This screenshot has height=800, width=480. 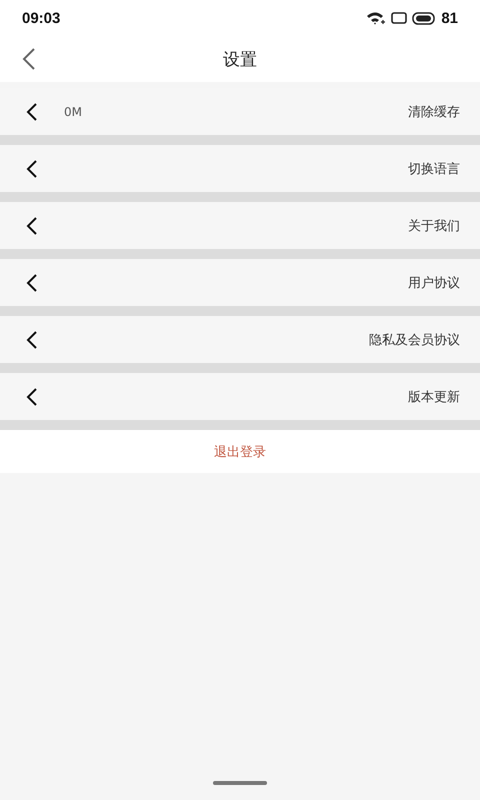 I want to click on settings-item: 隐私及会员协议, so click(x=240, y=339).